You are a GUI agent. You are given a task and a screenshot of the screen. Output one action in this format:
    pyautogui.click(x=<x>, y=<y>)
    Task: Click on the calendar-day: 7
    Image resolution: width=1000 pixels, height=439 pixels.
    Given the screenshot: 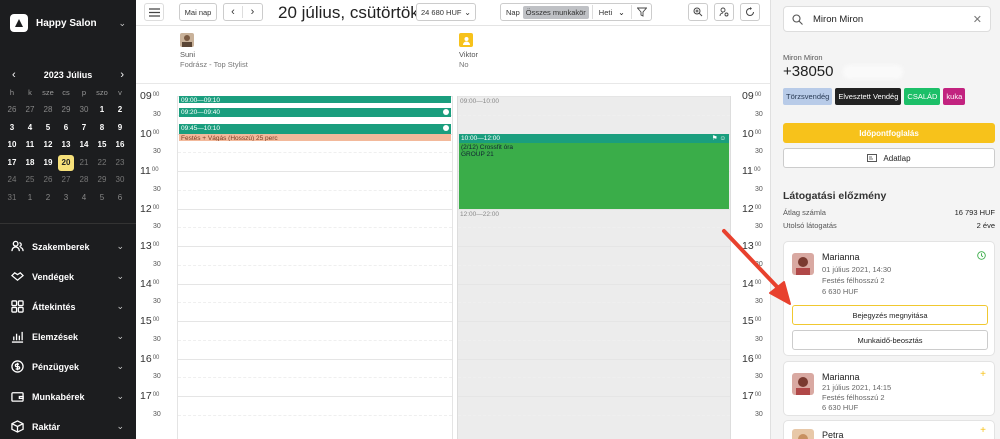 What is the action you would take?
    pyautogui.click(x=84, y=128)
    